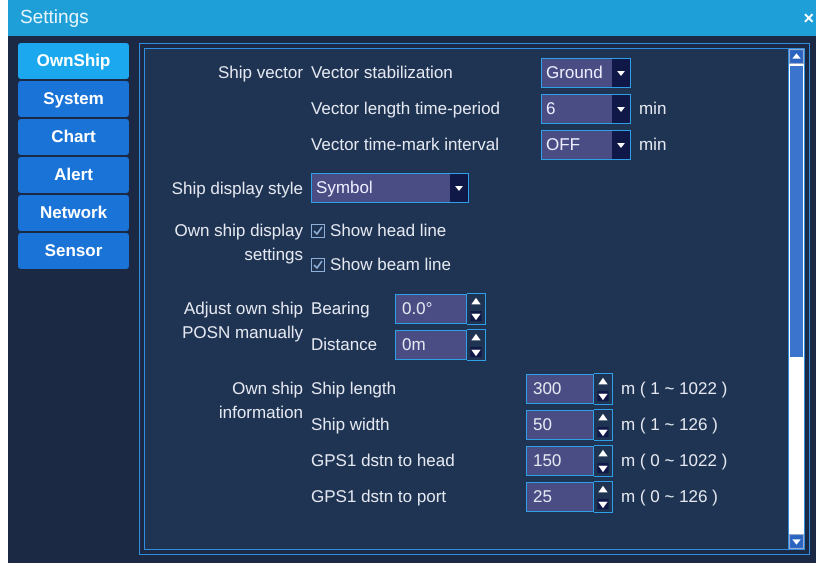 Image resolution: width=816 pixels, height=563 pixels. What do you see at coordinates (350, 425) in the screenshot?
I see `setting-label: Ship width` at bounding box center [350, 425].